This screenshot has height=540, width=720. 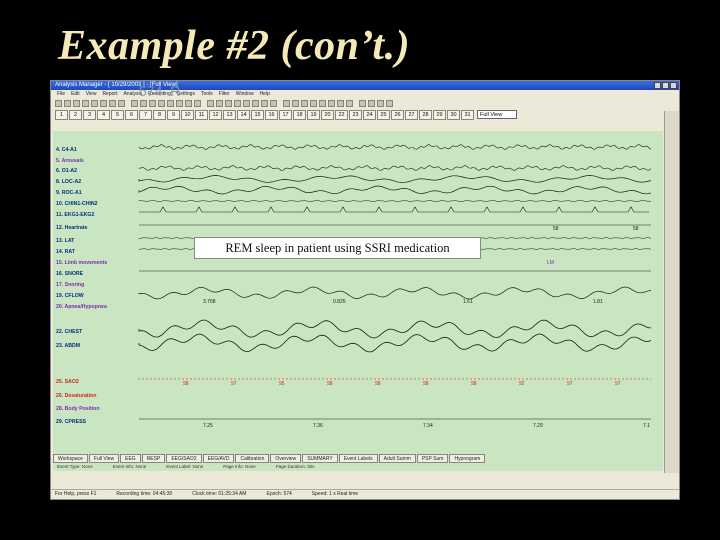 What do you see at coordinates (243, 114) in the screenshot?
I see `epoch-button-14: 14` at bounding box center [243, 114].